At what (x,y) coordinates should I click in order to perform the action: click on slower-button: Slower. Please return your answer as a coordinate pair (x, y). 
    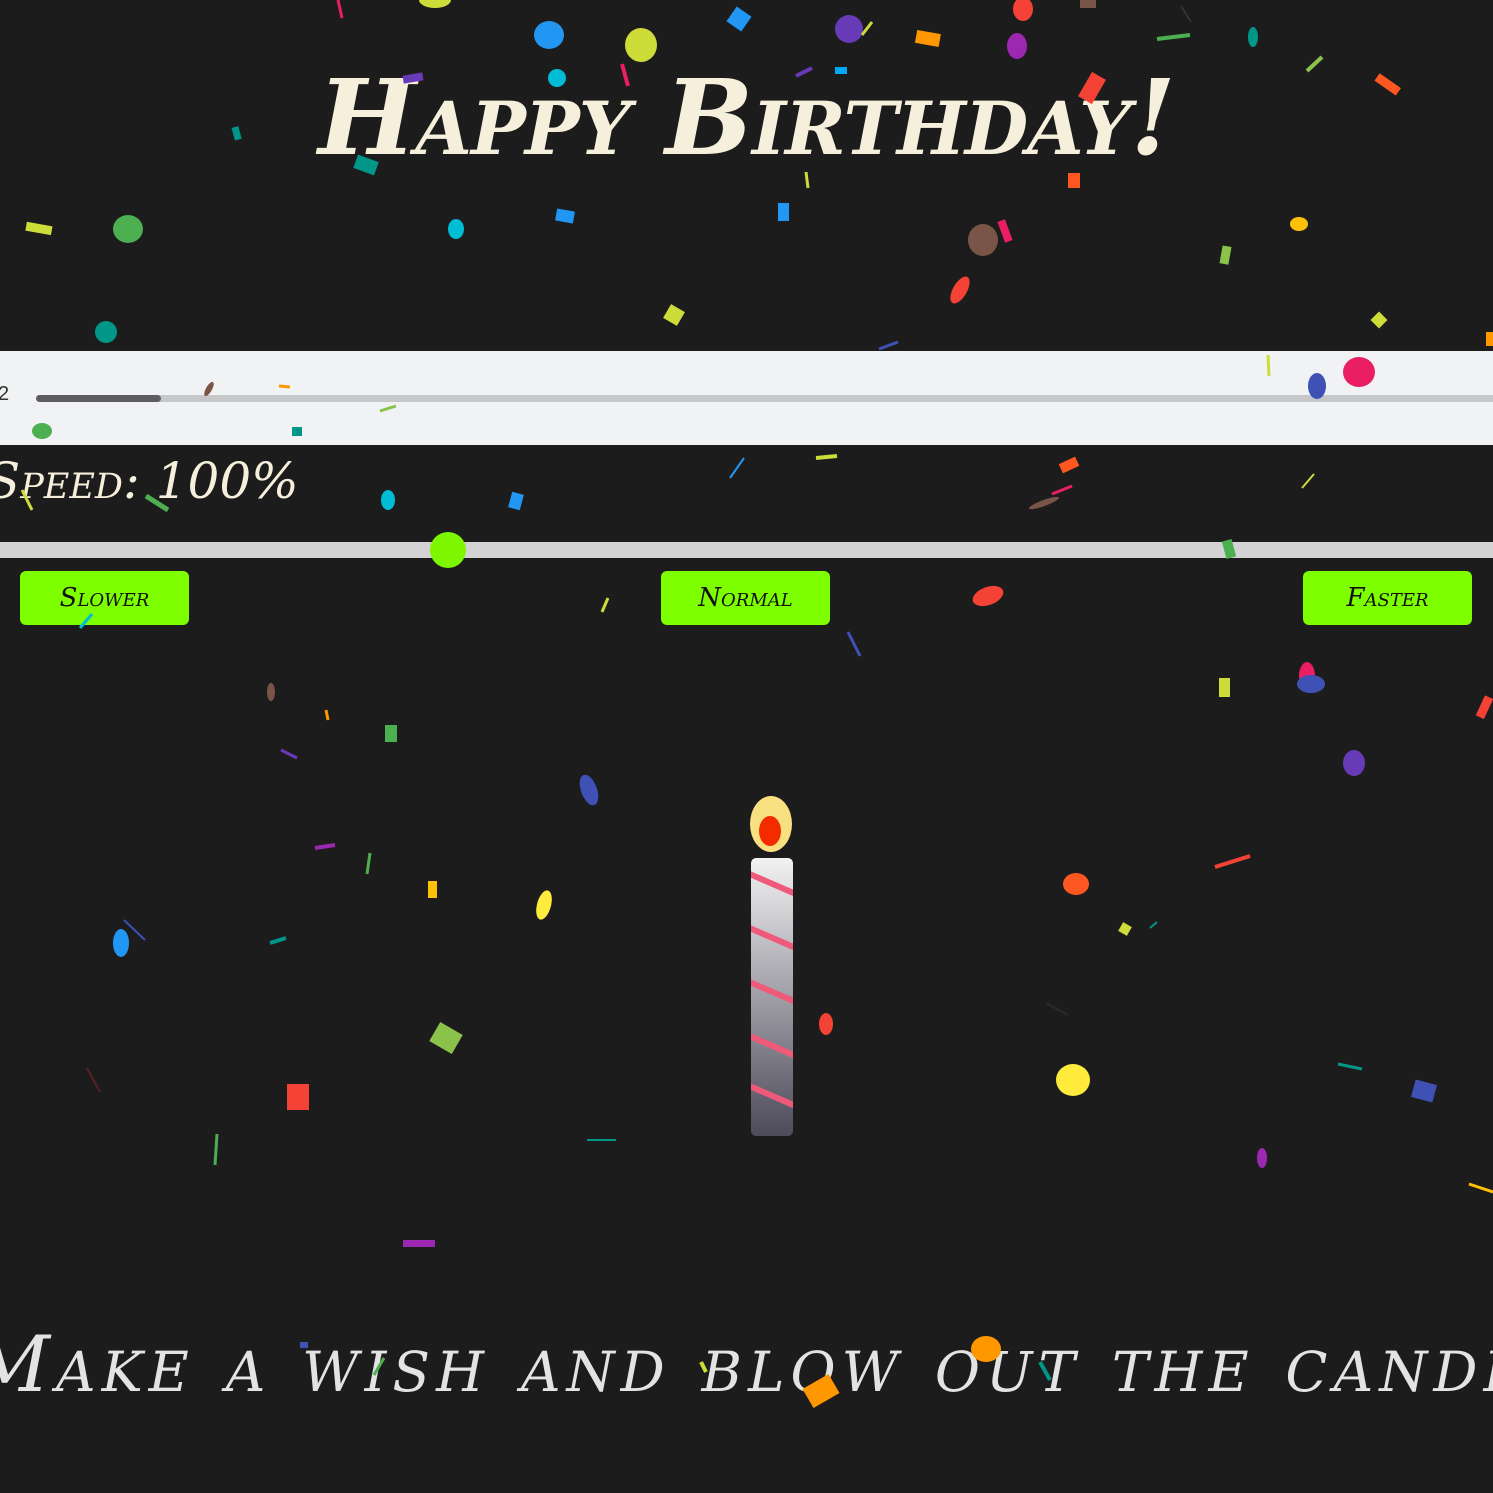
    Looking at the image, I should click on (104, 598).